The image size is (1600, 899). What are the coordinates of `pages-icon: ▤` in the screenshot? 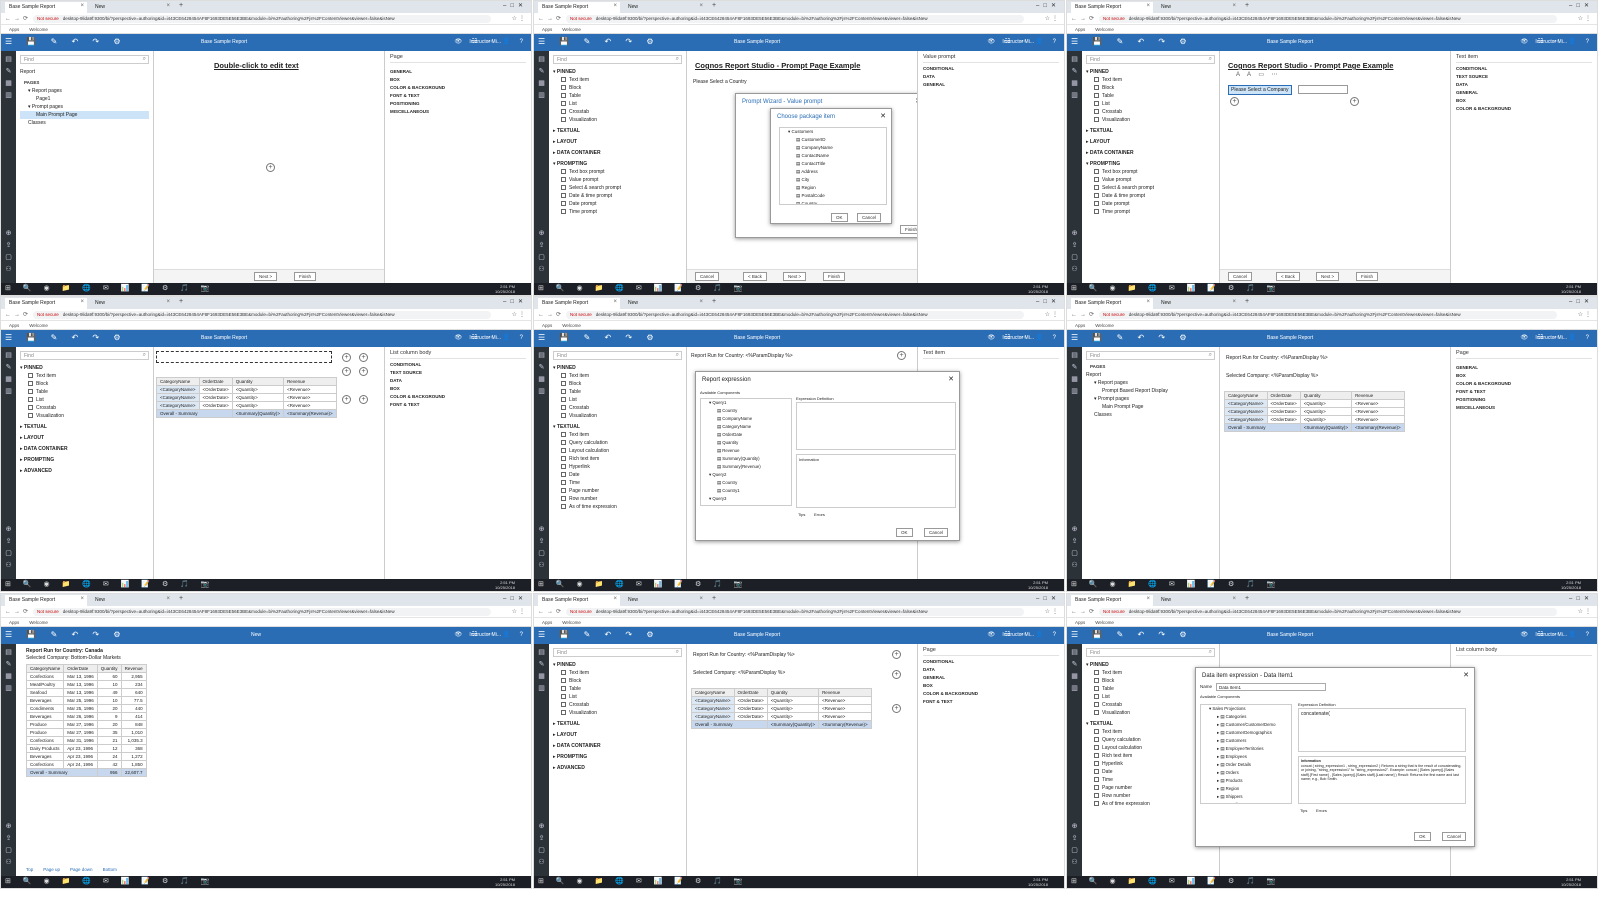 It's located at (1074, 355).